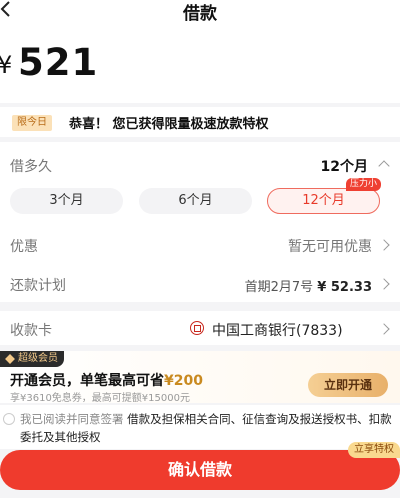 The height and width of the screenshot is (498, 400). What do you see at coordinates (32, 123) in the screenshot?
I see `promo-tag: 限今日` at bounding box center [32, 123].